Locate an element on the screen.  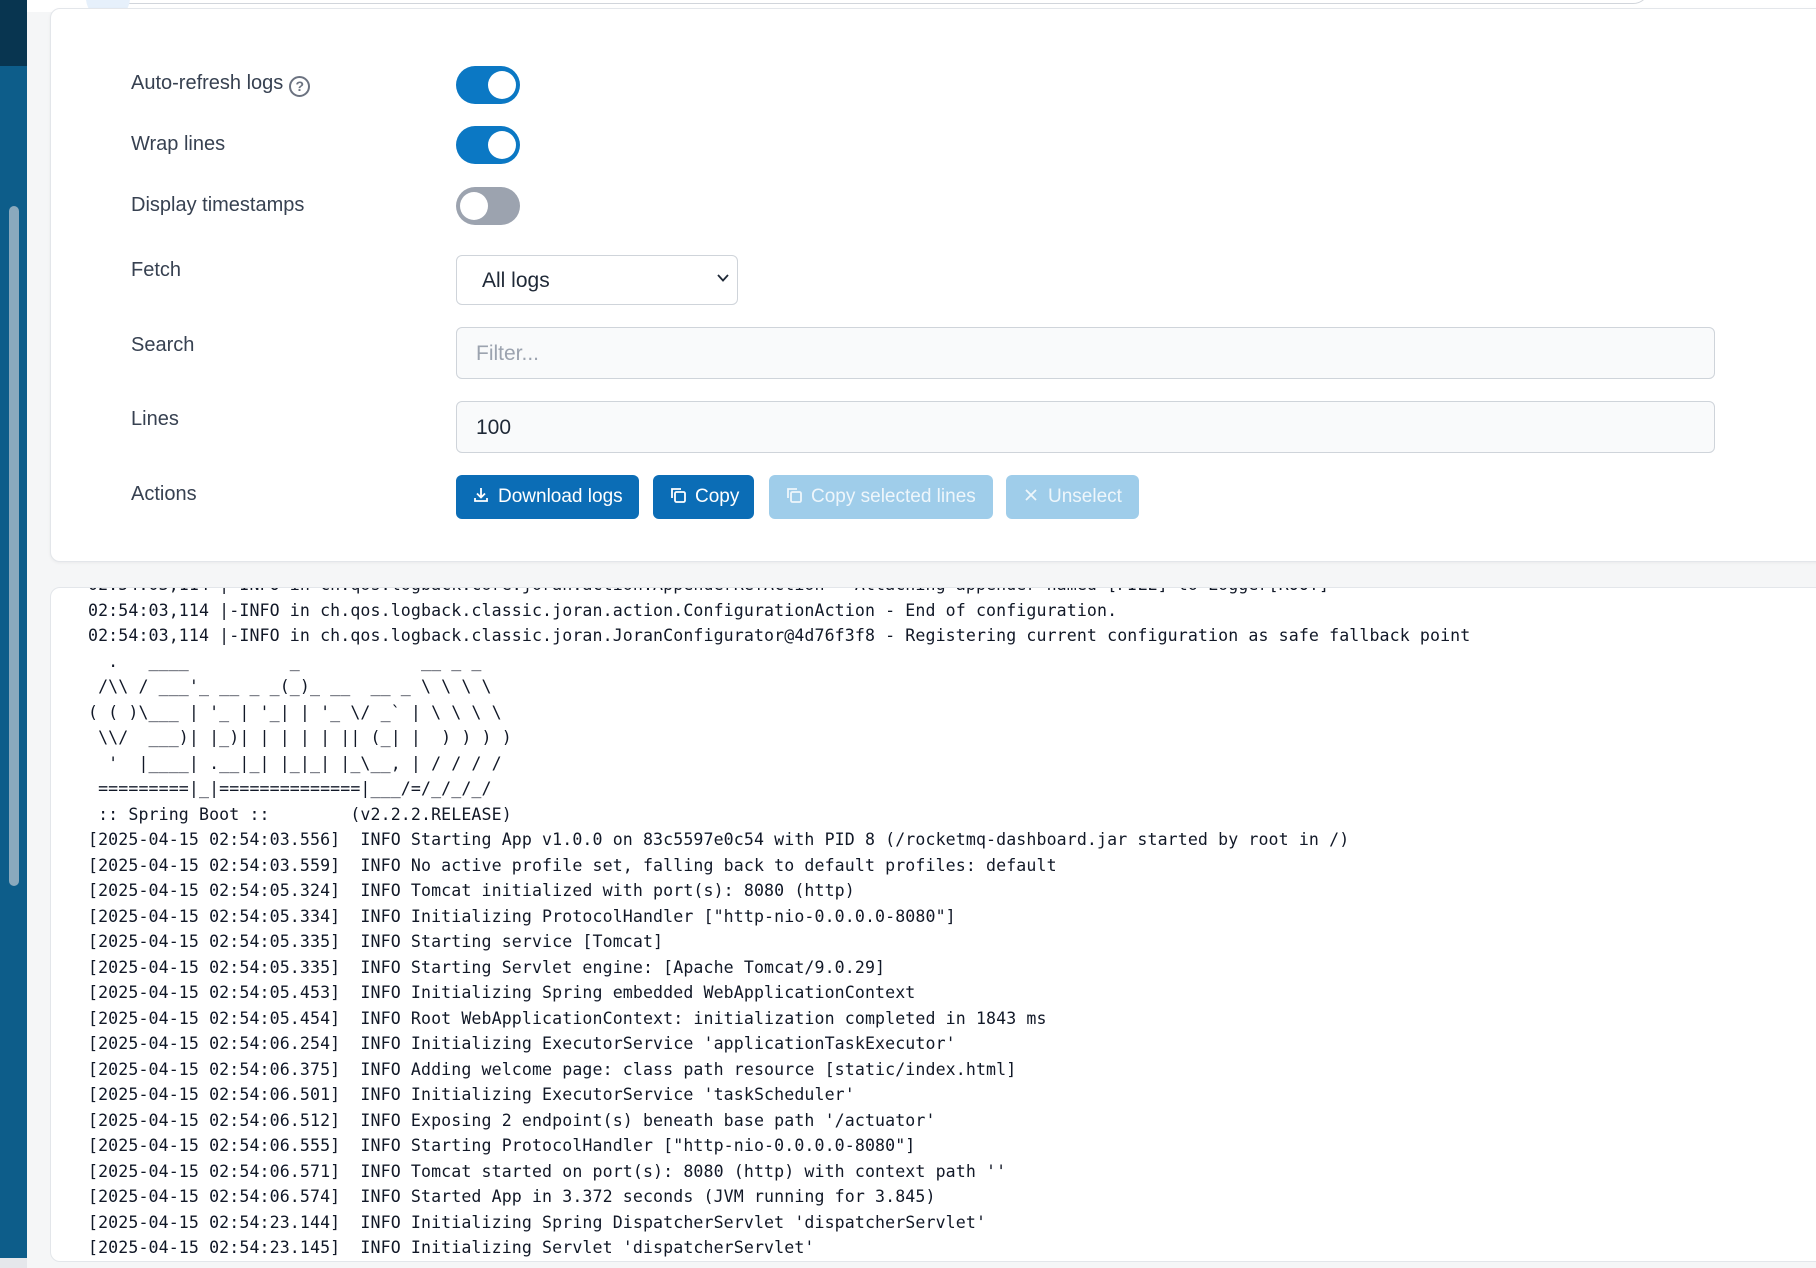
auto-refresh-toggle is located at coordinates (488, 85).